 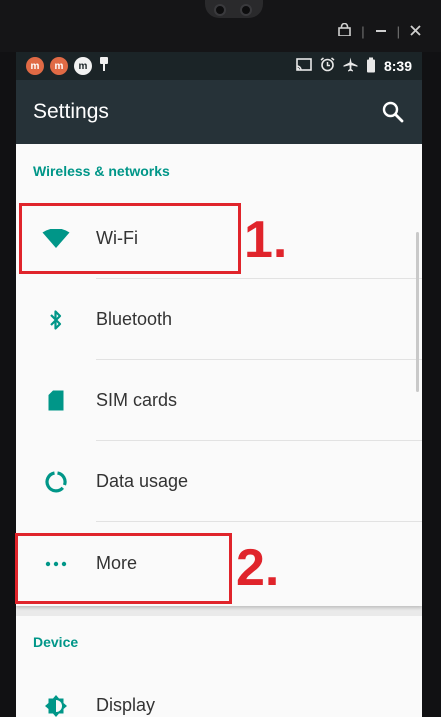 What do you see at coordinates (126, 705) in the screenshot?
I see `settings-item-label: Display` at bounding box center [126, 705].